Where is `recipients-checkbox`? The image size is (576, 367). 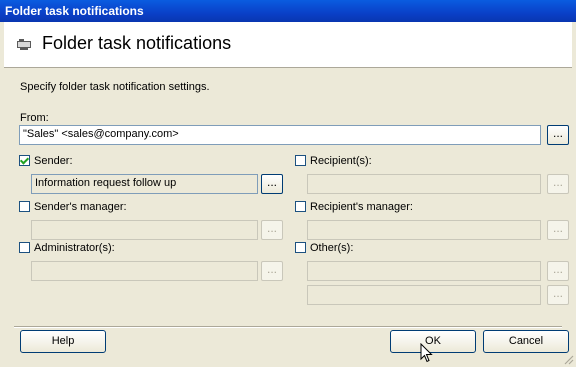 recipients-checkbox is located at coordinates (300, 160).